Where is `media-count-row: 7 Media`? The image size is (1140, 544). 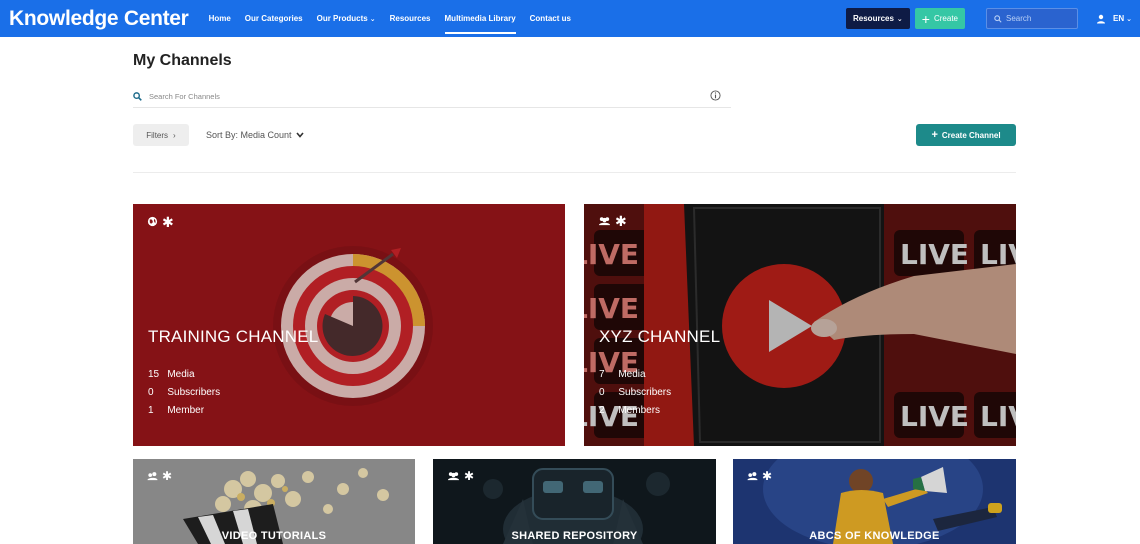
media-count-row: 7 Media is located at coordinates (635, 375).